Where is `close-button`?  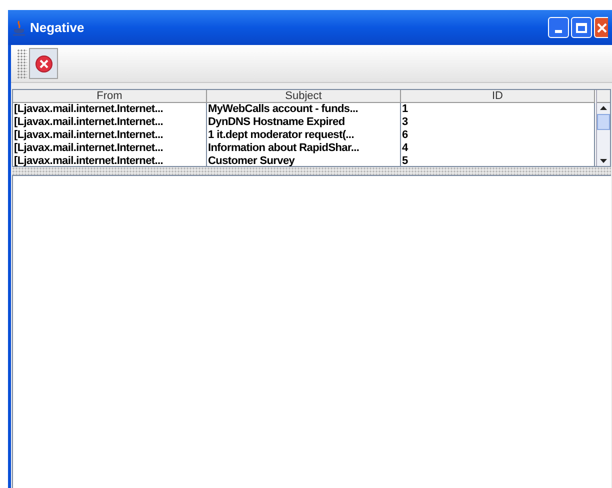 close-button is located at coordinates (601, 27).